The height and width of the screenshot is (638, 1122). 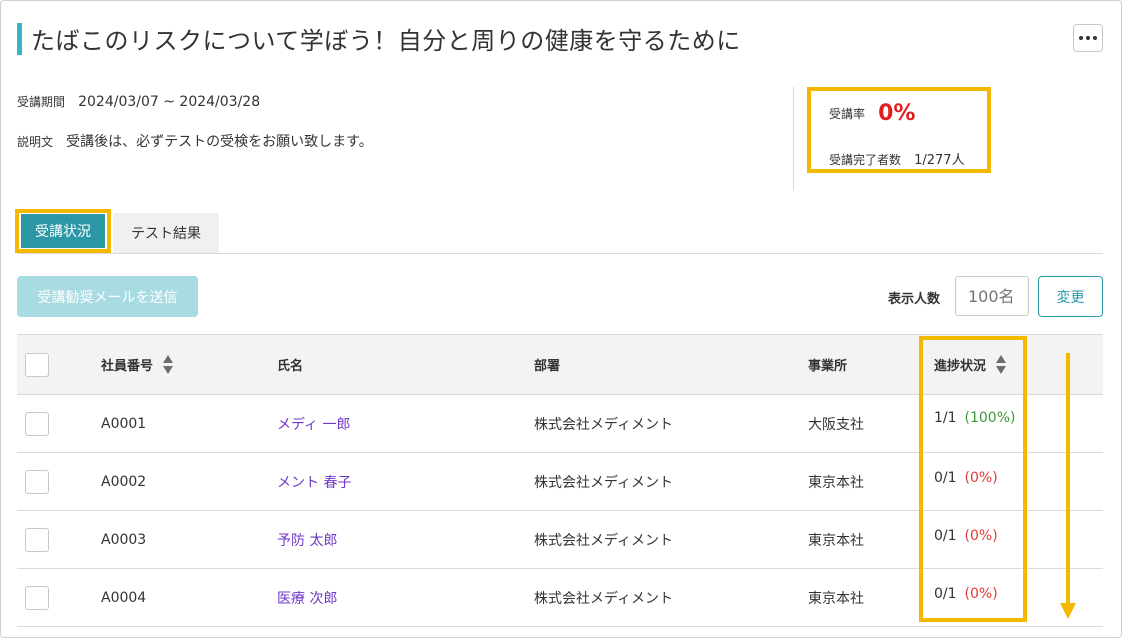 What do you see at coordinates (914, 299) in the screenshot?
I see `display-count-label: 表示人数` at bounding box center [914, 299].